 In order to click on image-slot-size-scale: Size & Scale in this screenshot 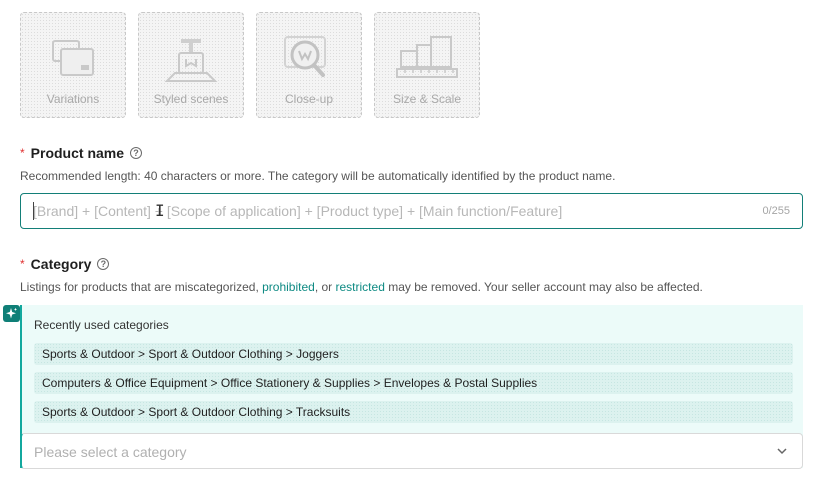, I will do `click(427, 65)`.